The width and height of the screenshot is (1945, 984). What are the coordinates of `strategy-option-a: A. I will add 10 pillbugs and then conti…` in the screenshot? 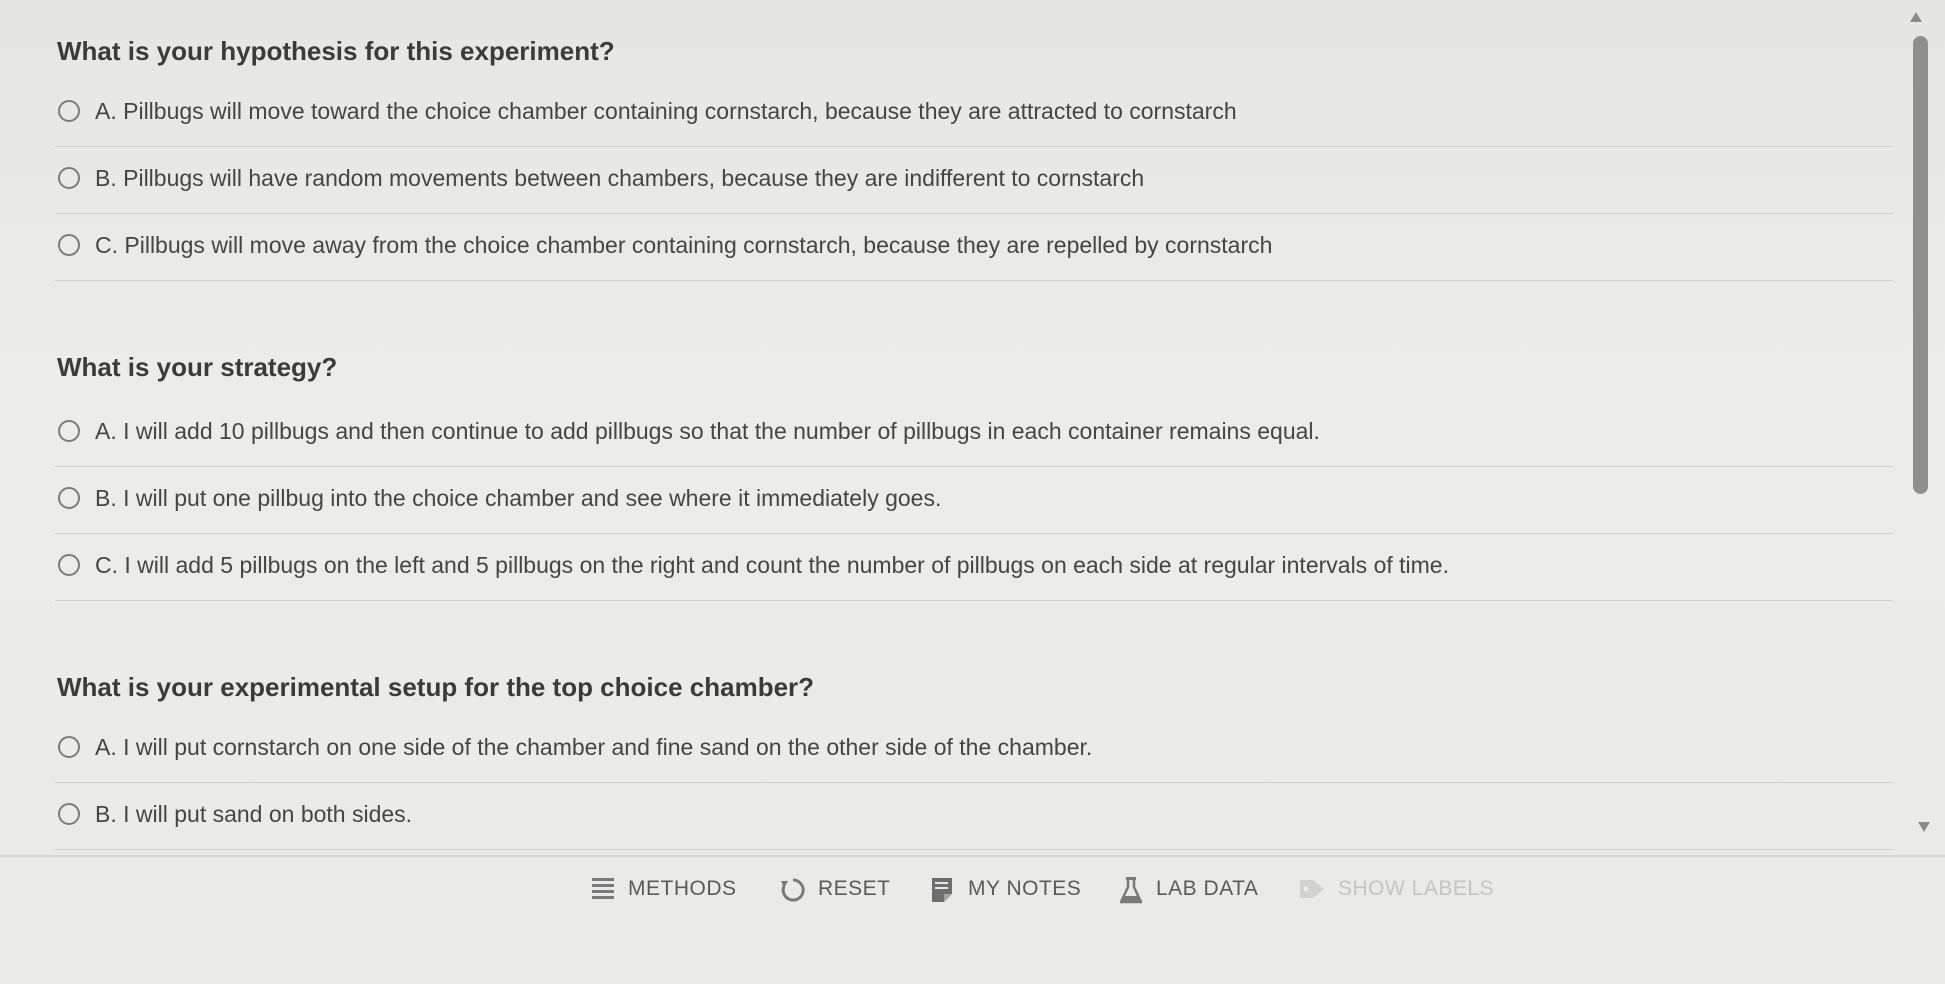 It's located at (974, 433).